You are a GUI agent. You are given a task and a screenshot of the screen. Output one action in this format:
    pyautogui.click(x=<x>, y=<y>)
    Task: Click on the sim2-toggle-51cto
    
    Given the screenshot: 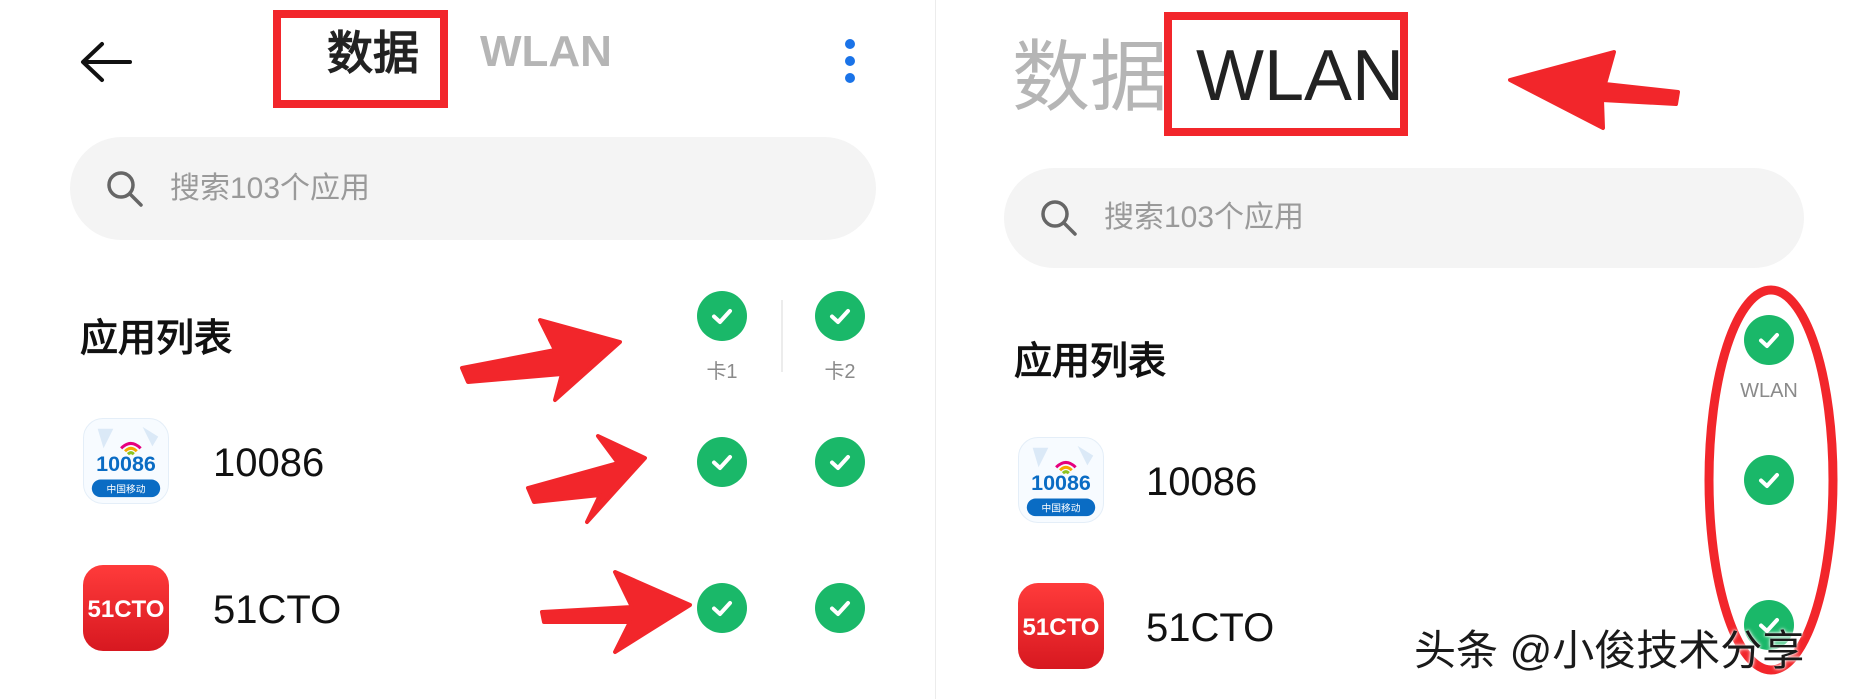 What is the action you would take?
    pyautogui.click(x=840, y=608)
    